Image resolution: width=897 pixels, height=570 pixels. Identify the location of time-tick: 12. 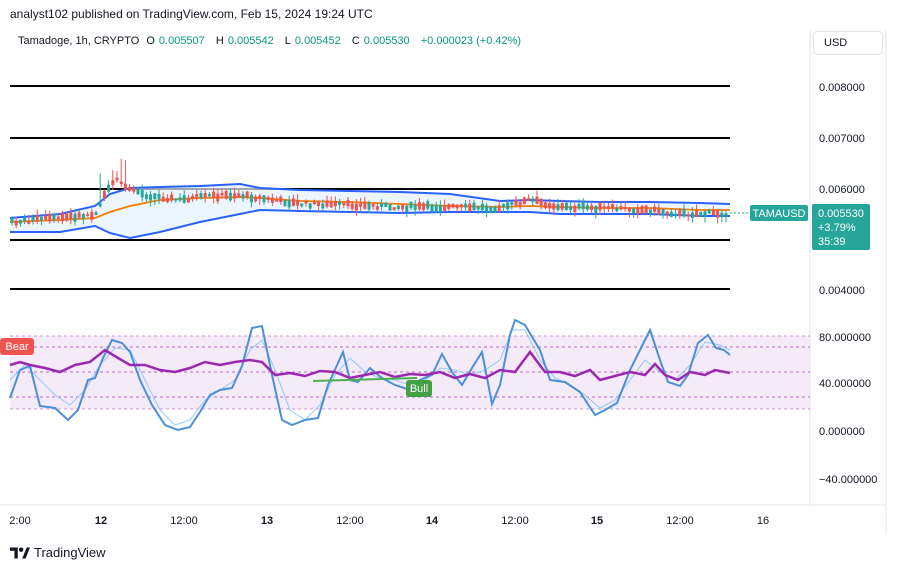
(101, 521).